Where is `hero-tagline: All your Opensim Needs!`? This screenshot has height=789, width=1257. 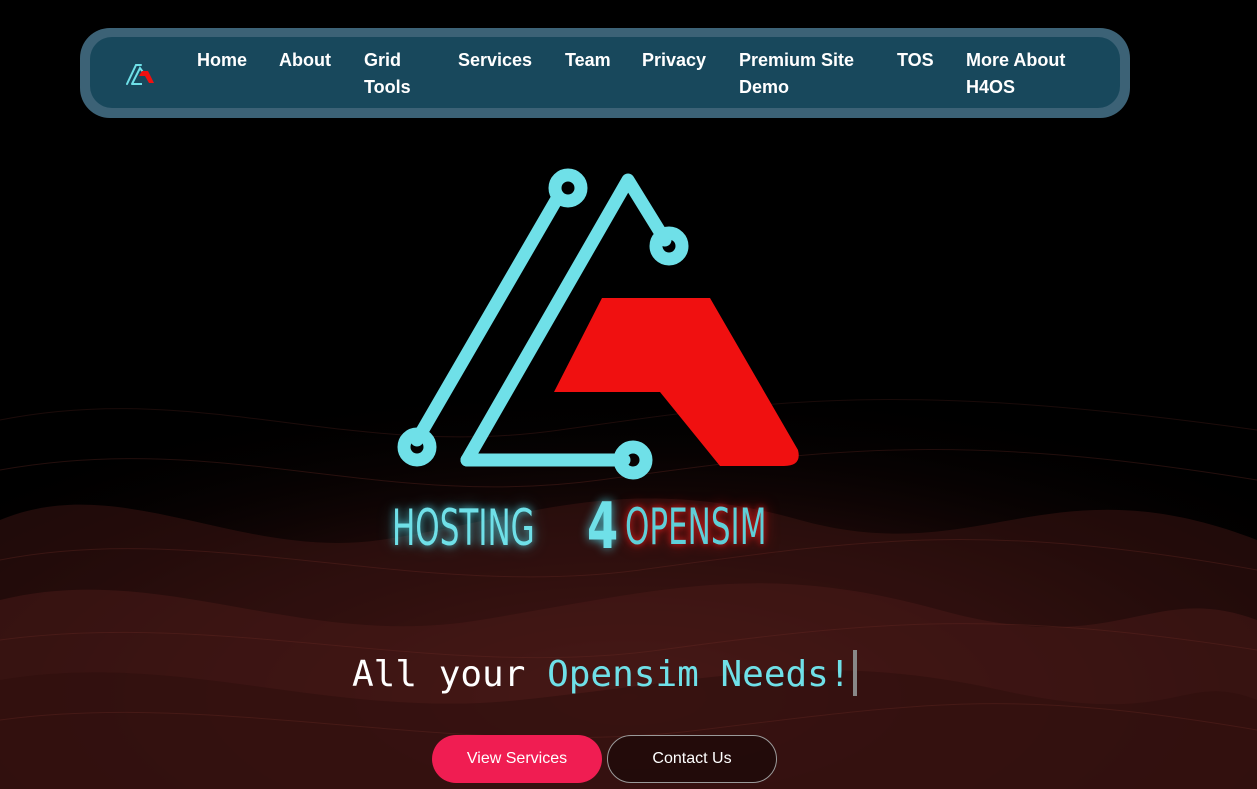
hero-tagline: All your Opensim Needs! is located at coordinates (604, 675).